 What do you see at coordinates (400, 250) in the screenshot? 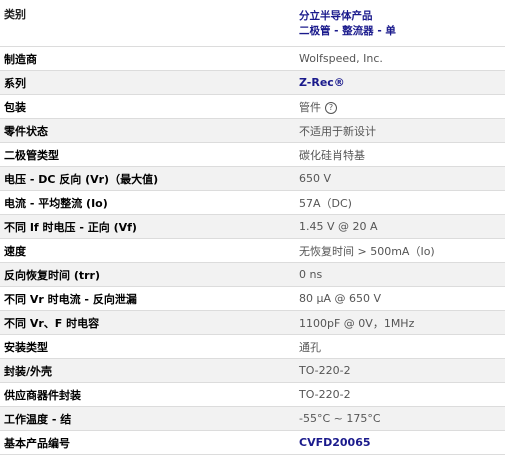
I see `attribute-value: 无恢复时间 > 500mA（Io)` at bounding box center [400, 250].